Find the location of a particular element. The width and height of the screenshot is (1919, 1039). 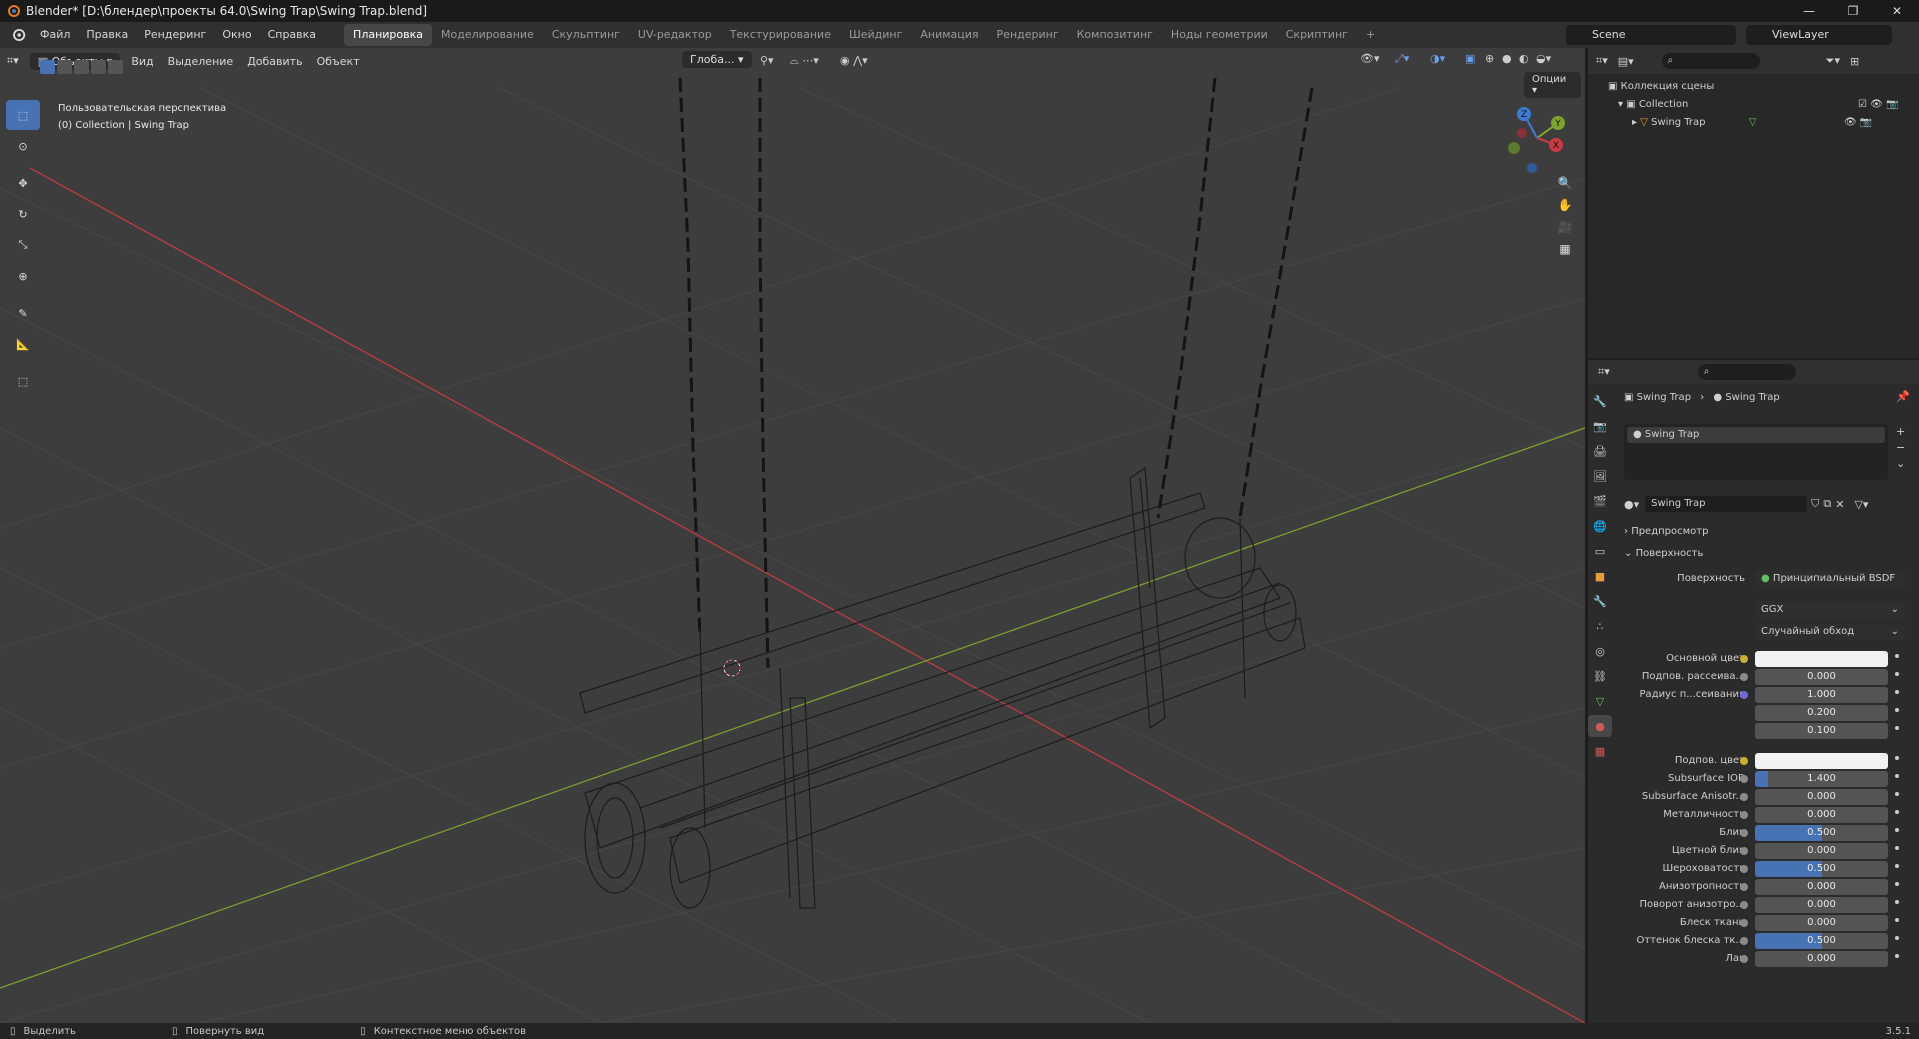

menu-view: Вид is located at coordinates (142, 61).